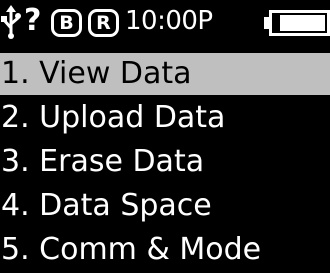 The width and height of the screenshot is (330, 273). What do you see at coordinates (66, 23) in the screenshot?
I see `b-badge: B` at bounding box center [66, 23].